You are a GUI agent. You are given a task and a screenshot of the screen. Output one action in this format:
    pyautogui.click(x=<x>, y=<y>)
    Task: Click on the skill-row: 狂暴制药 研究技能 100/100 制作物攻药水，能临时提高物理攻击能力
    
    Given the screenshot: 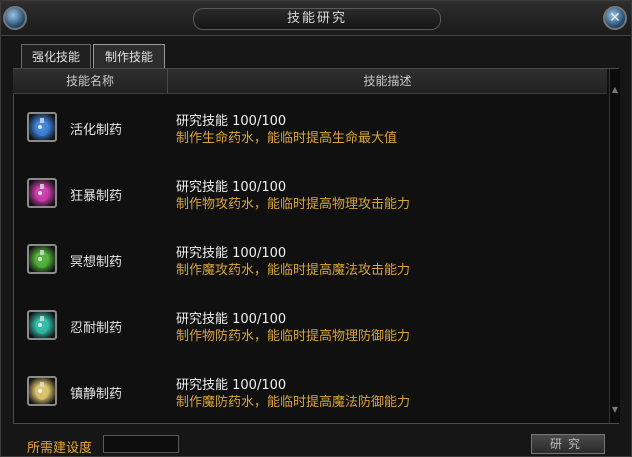 What is the action you would take?
    pyautogui.click(x=310, y=199)
    